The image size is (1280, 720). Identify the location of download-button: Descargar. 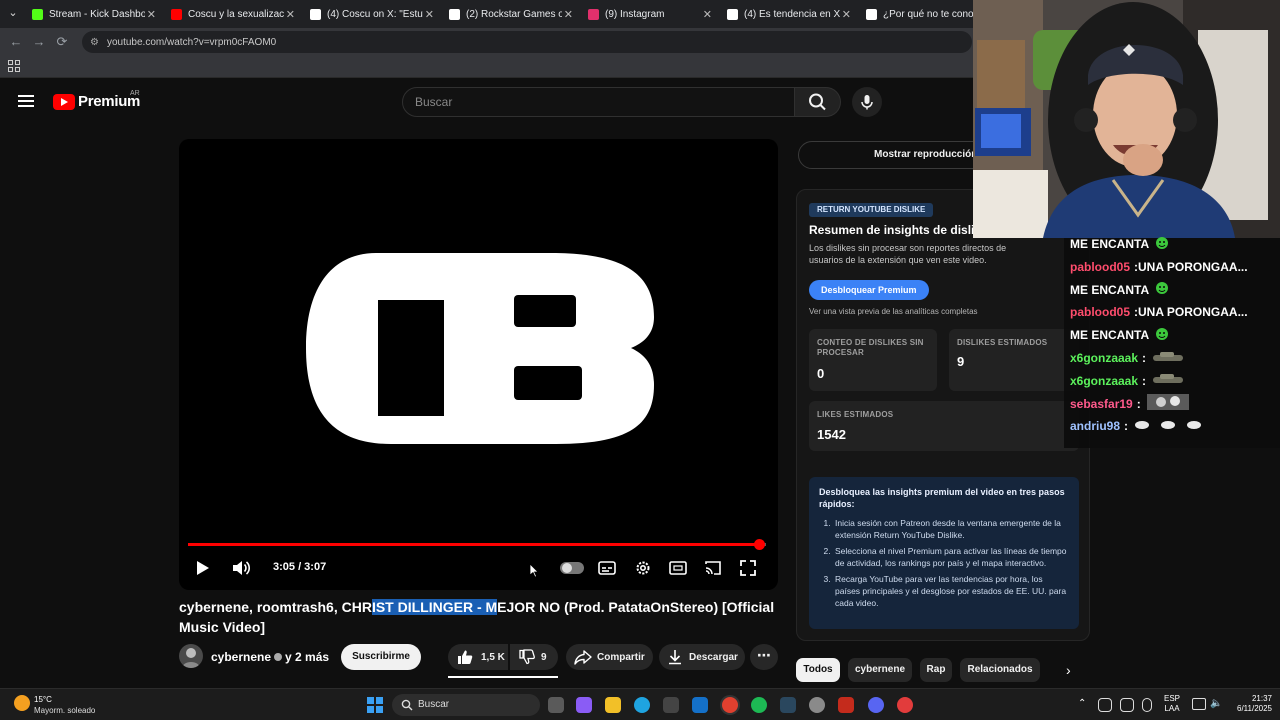
(702, 657).